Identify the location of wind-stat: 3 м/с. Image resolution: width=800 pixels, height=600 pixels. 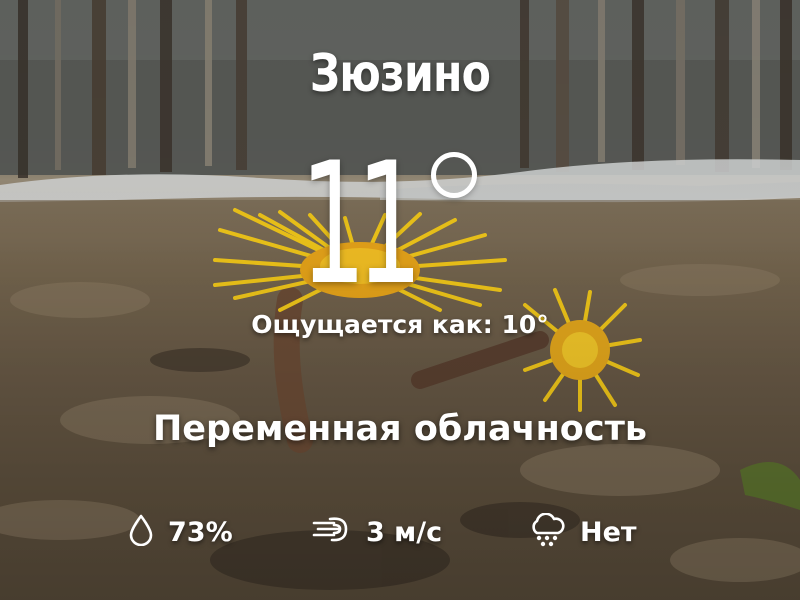
(377, 532).